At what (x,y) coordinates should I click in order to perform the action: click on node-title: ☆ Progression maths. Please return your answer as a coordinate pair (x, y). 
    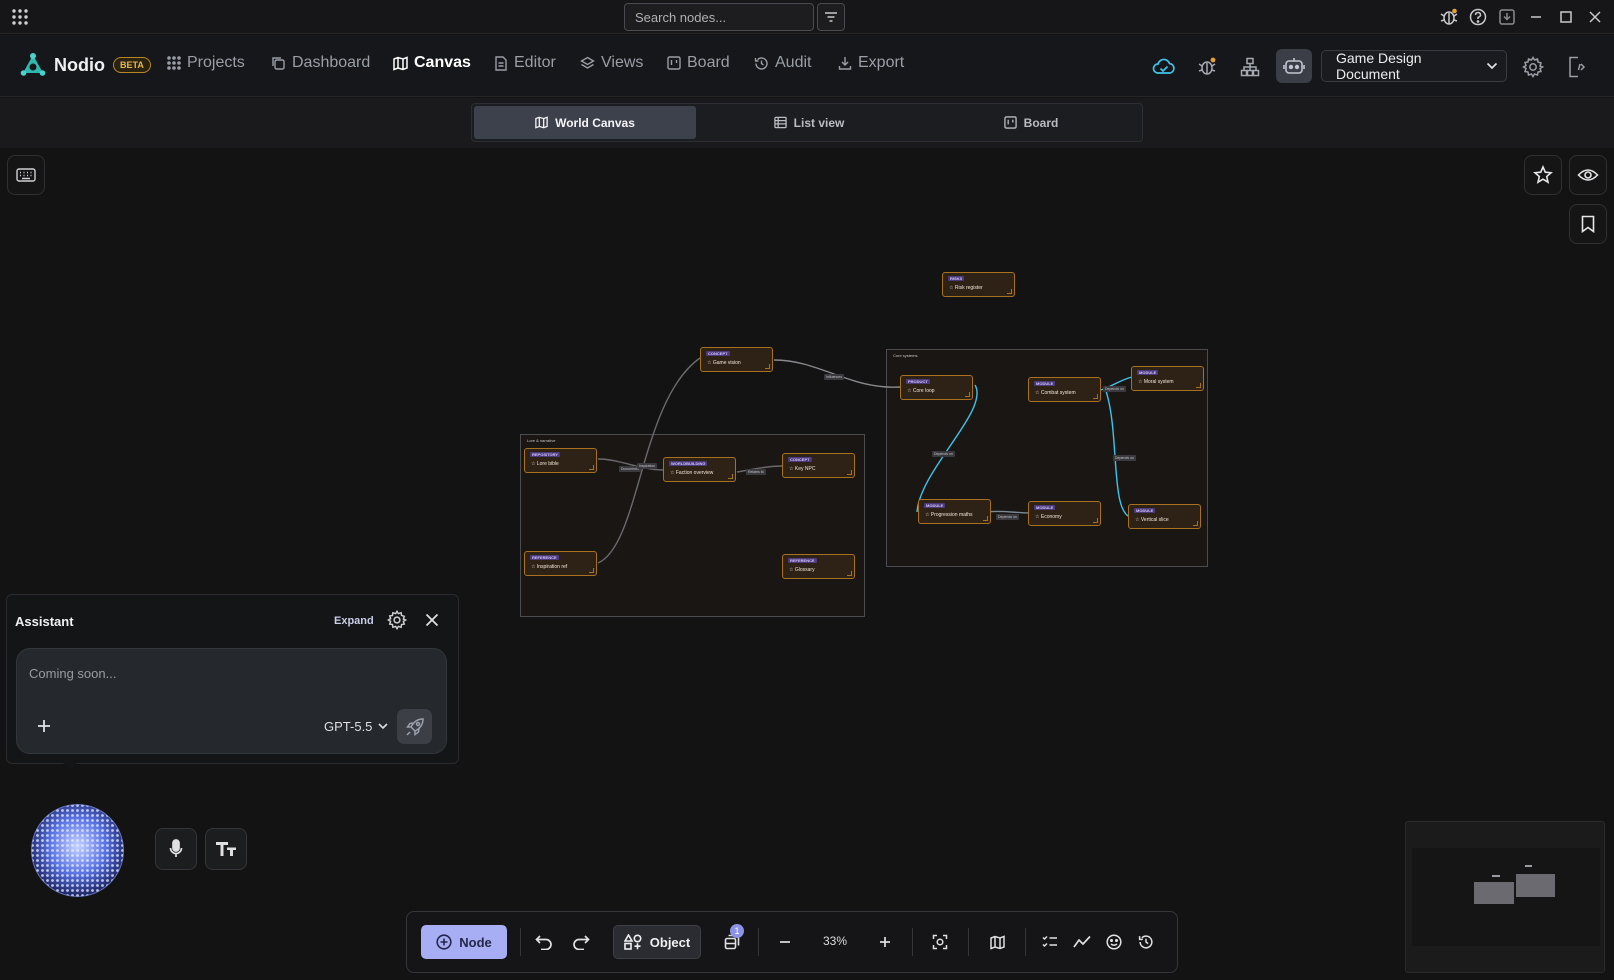
    Looking at the image, I should click on (949, 515).